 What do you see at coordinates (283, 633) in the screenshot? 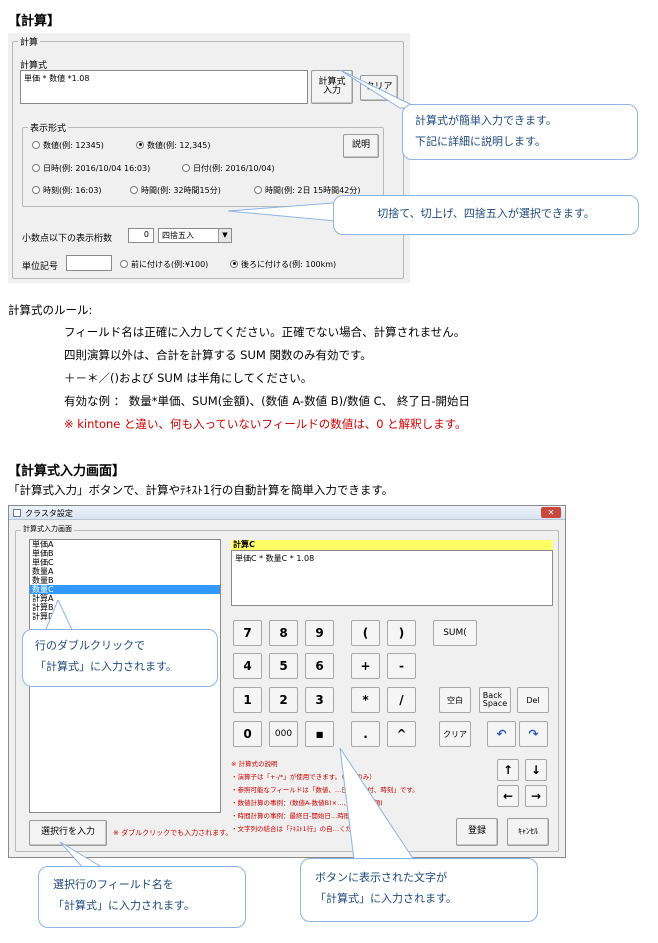
I see `key-8: 8` at bounding box center [283, 633].